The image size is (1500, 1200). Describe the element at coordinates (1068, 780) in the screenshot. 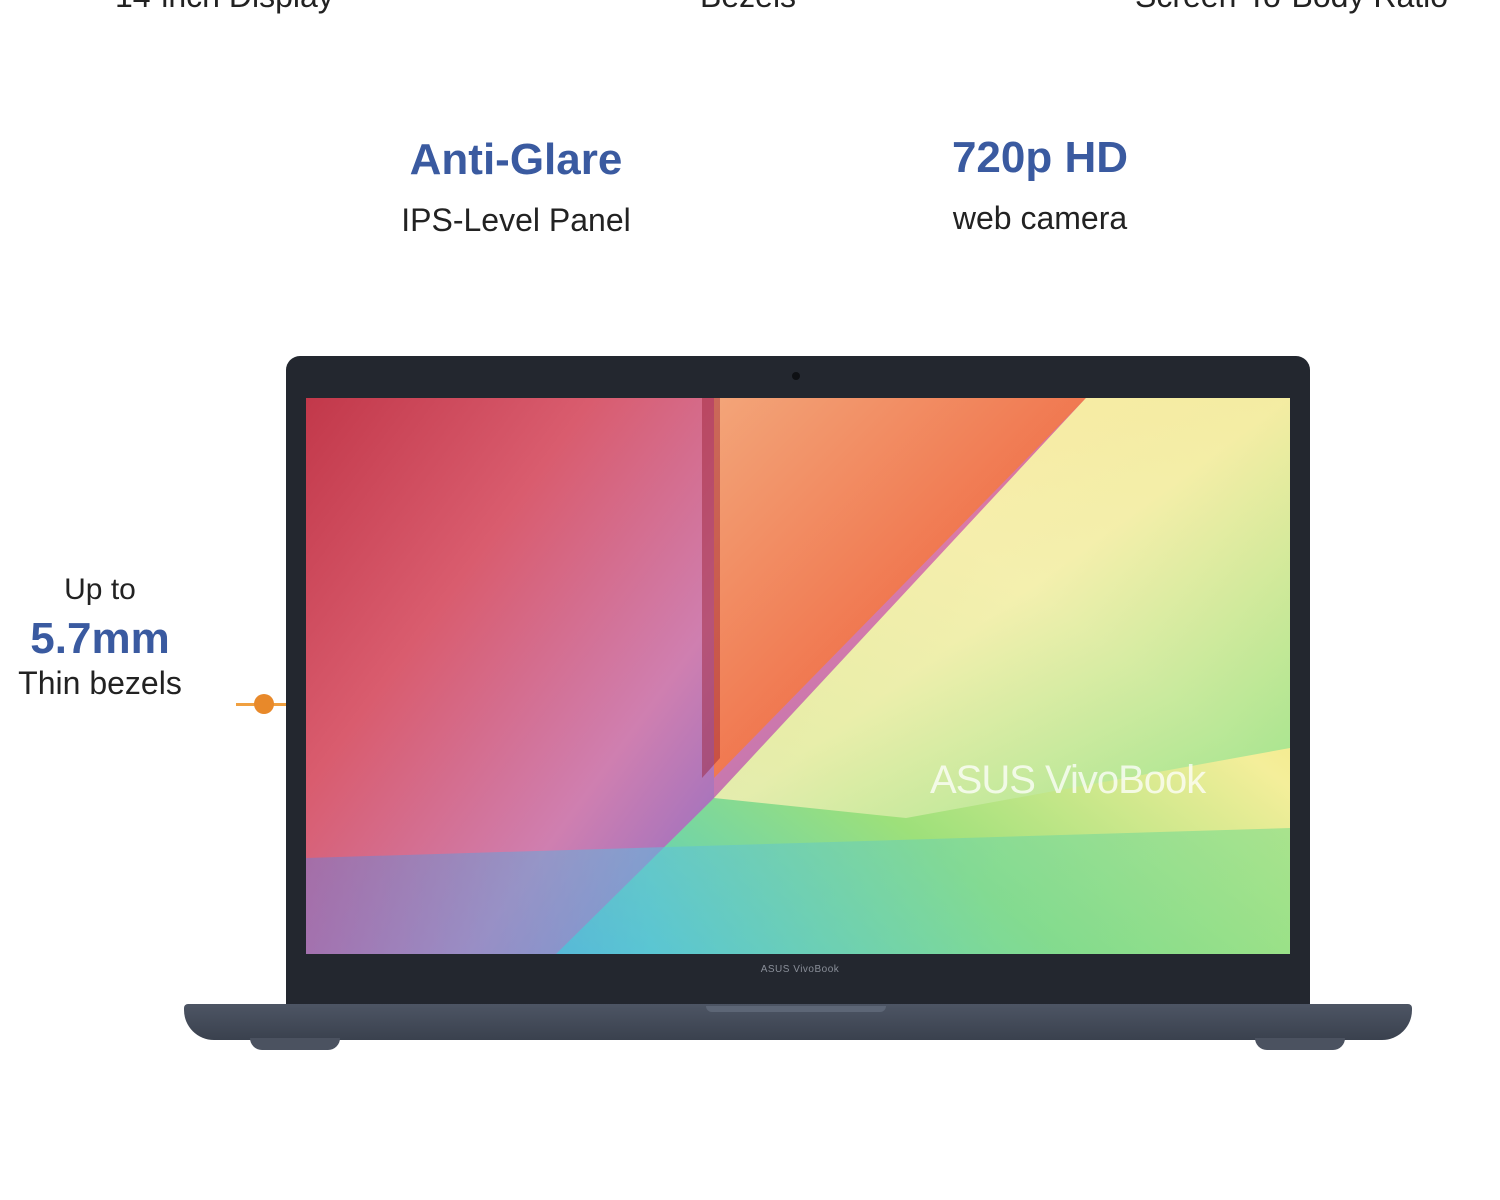

I see `wallpaper-brand-text: ASUS VivoBook` at that location.